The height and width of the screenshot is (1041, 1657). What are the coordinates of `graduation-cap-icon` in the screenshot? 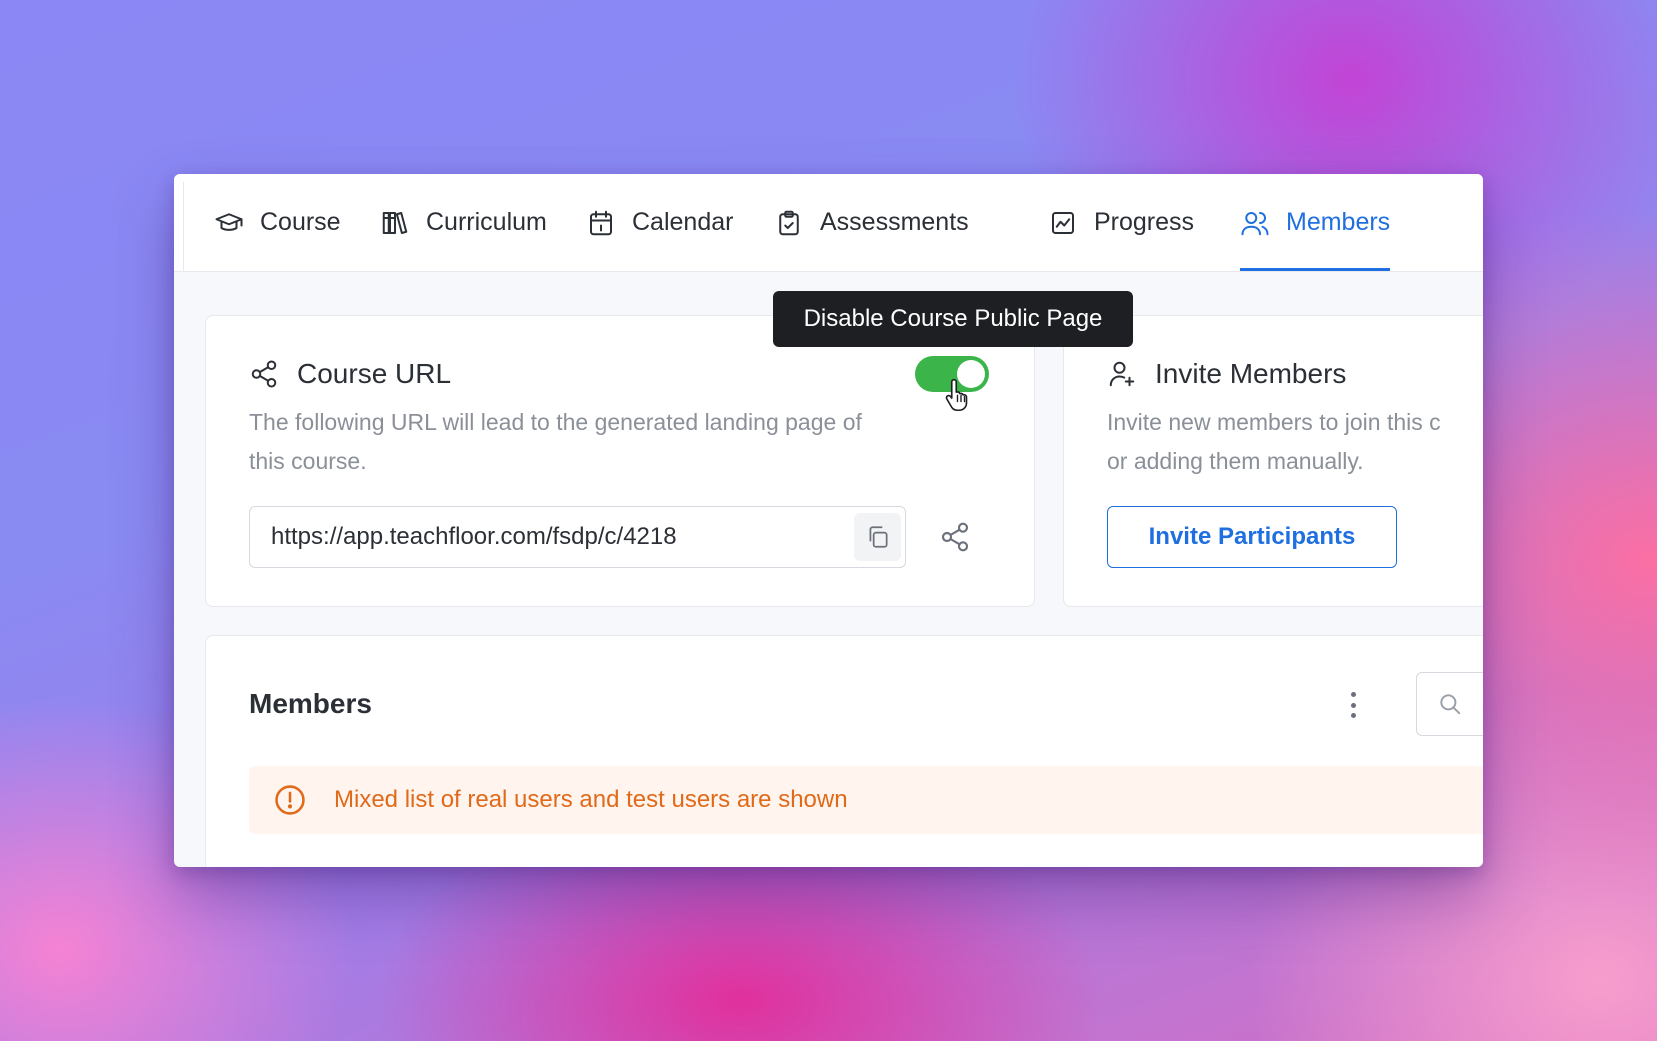 It's located at (229, 221).